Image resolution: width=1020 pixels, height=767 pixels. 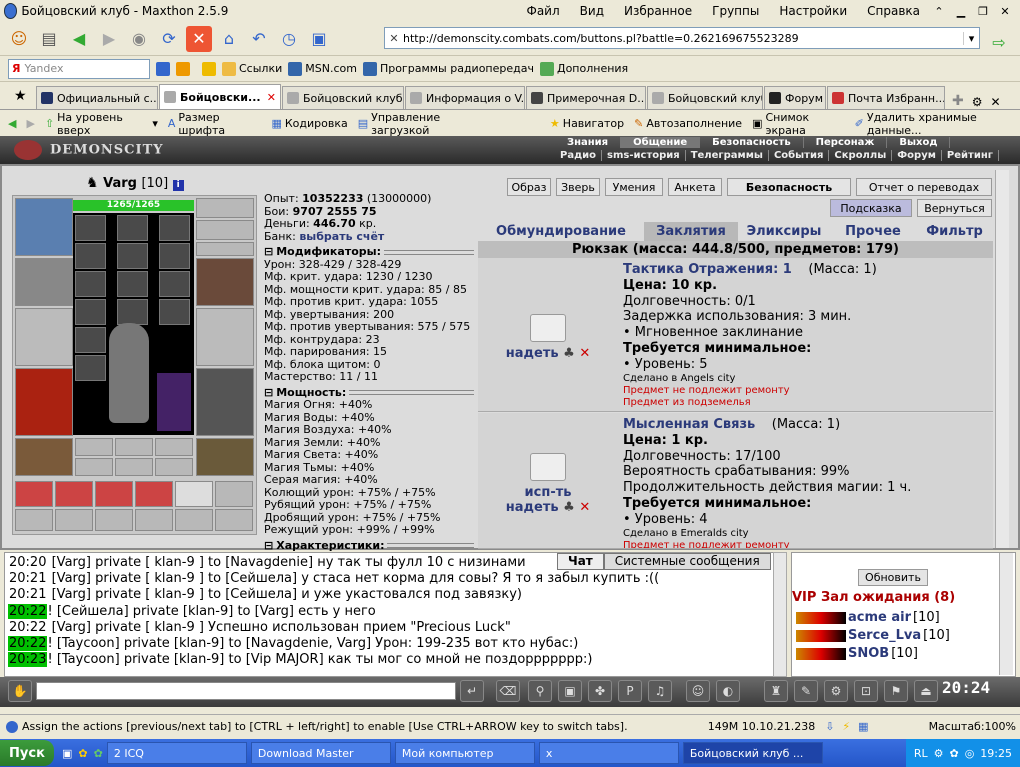 I want to click on menu-help: Справка, so click(x=893, y=11).